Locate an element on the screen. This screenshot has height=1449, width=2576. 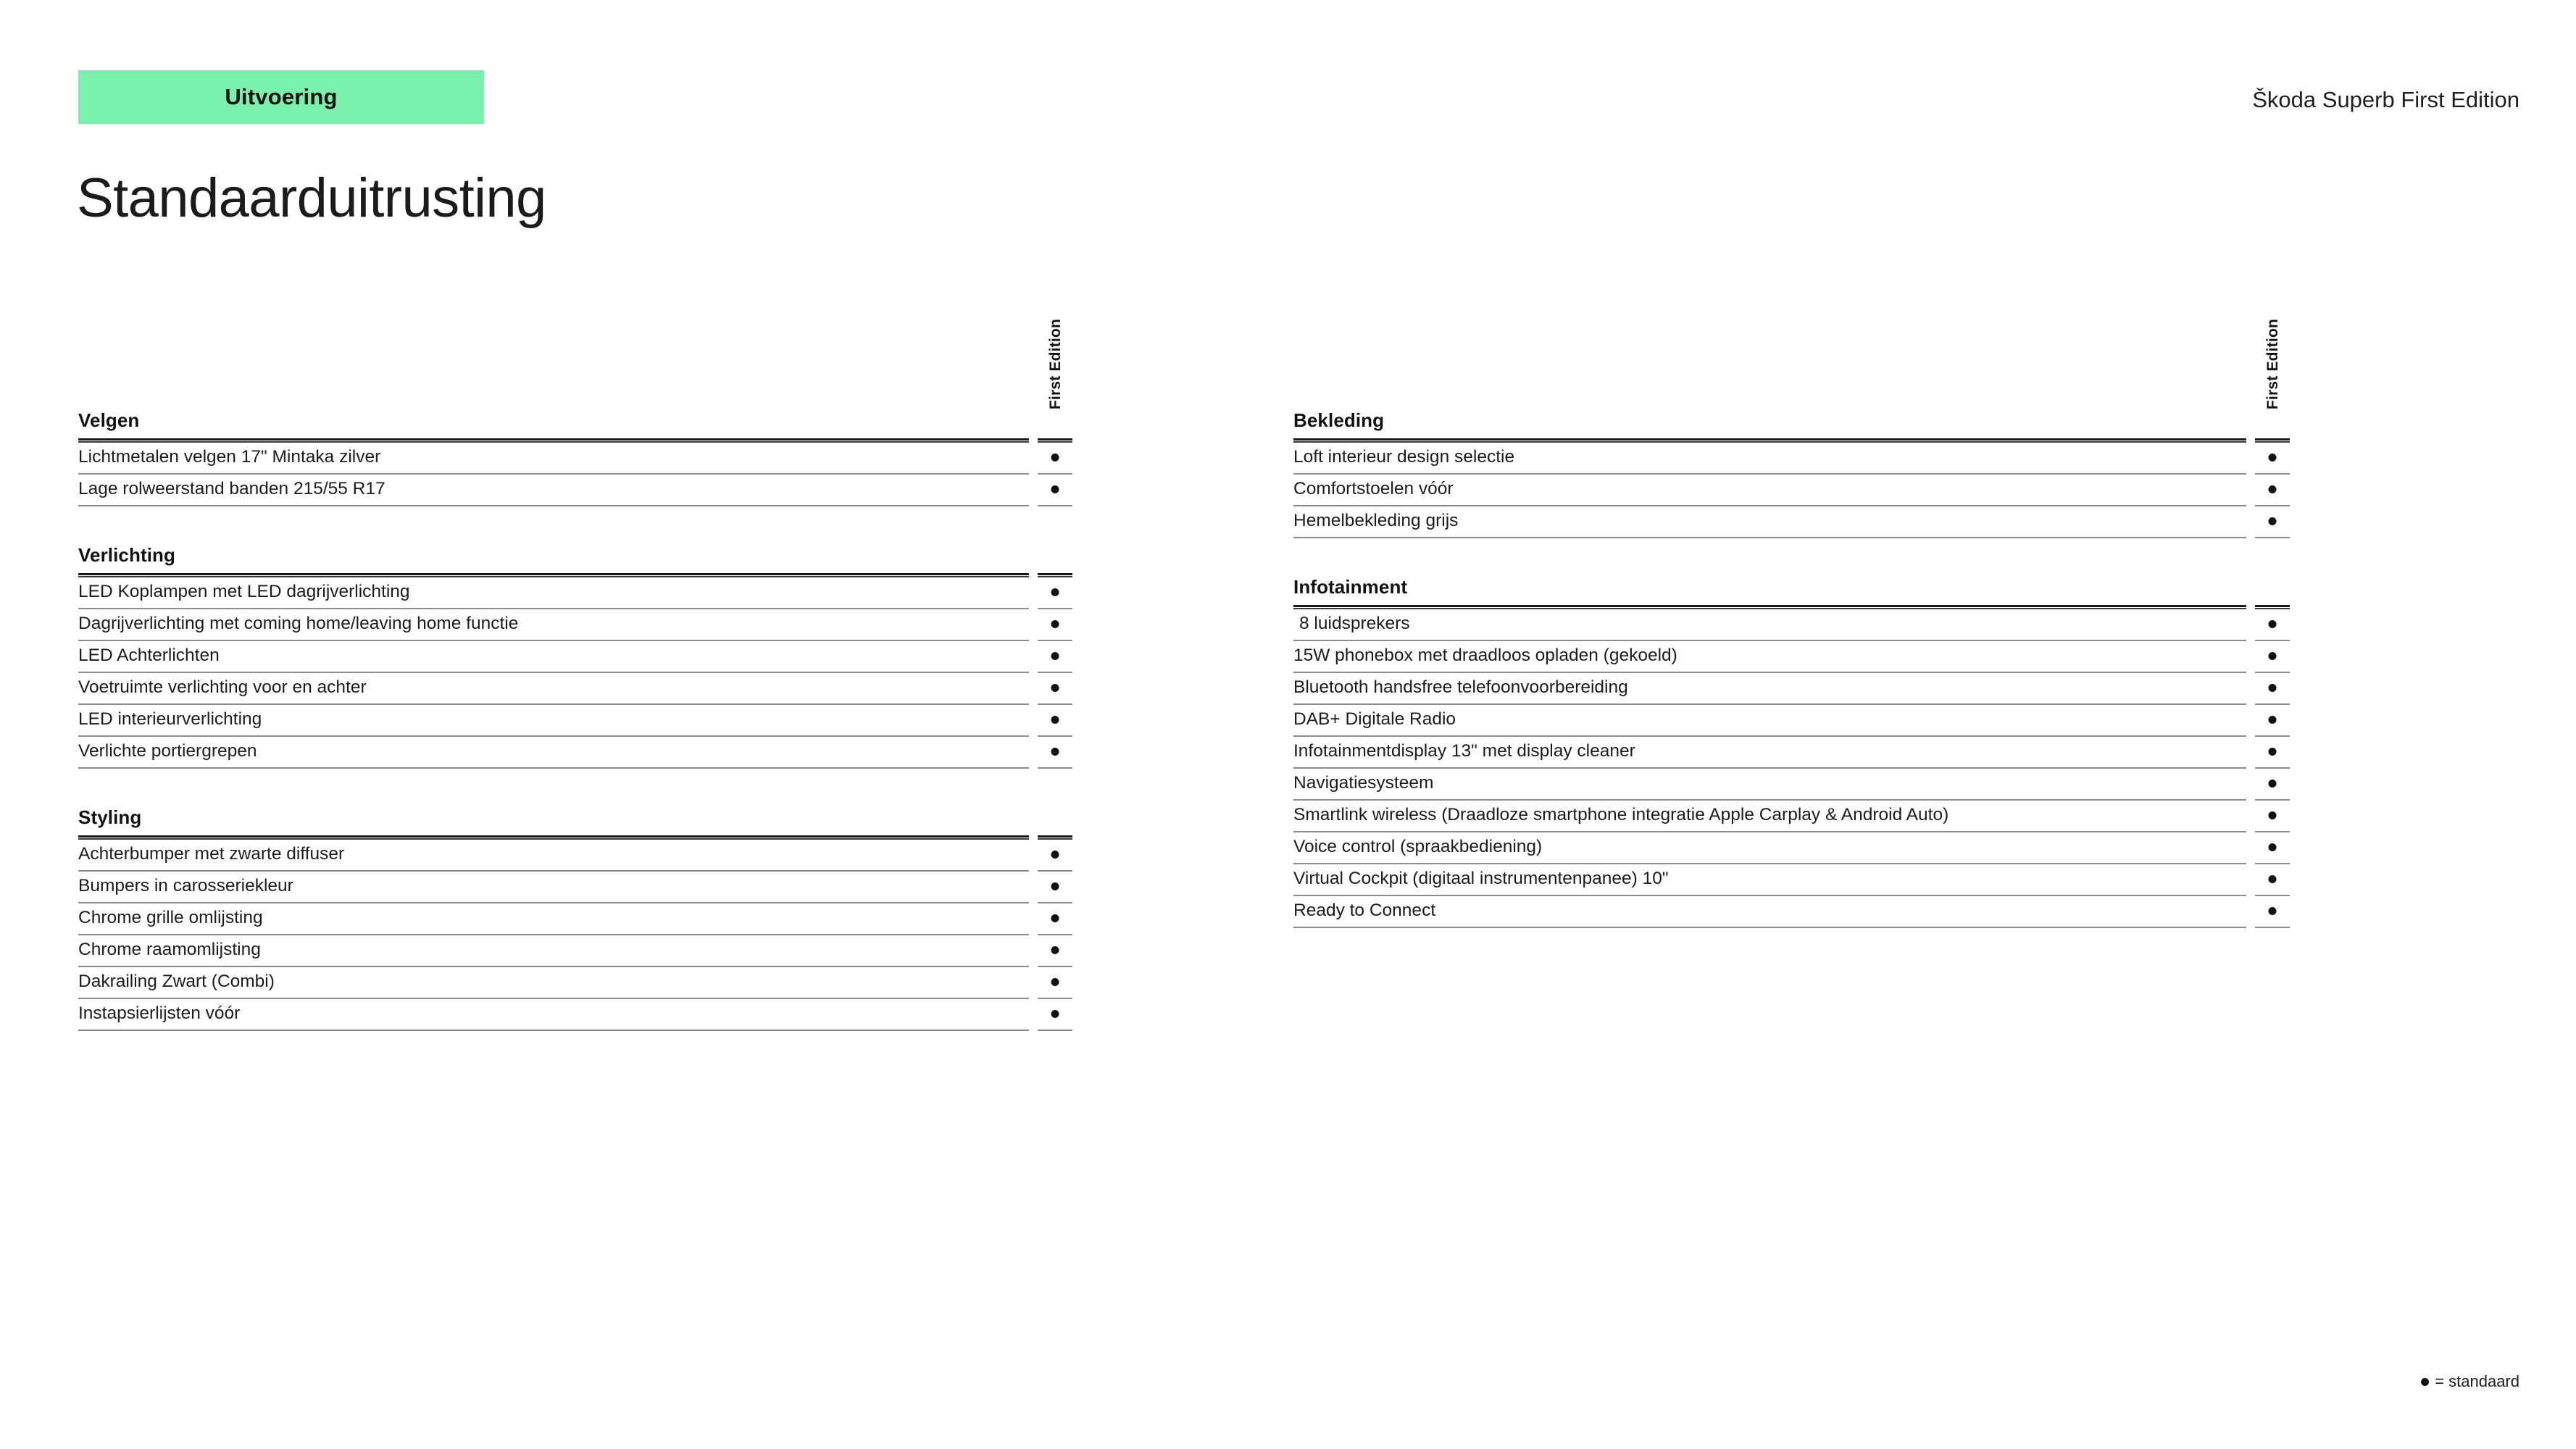
uitvoering-tag-label: Uitvoering is located at coordinates (281, 97).